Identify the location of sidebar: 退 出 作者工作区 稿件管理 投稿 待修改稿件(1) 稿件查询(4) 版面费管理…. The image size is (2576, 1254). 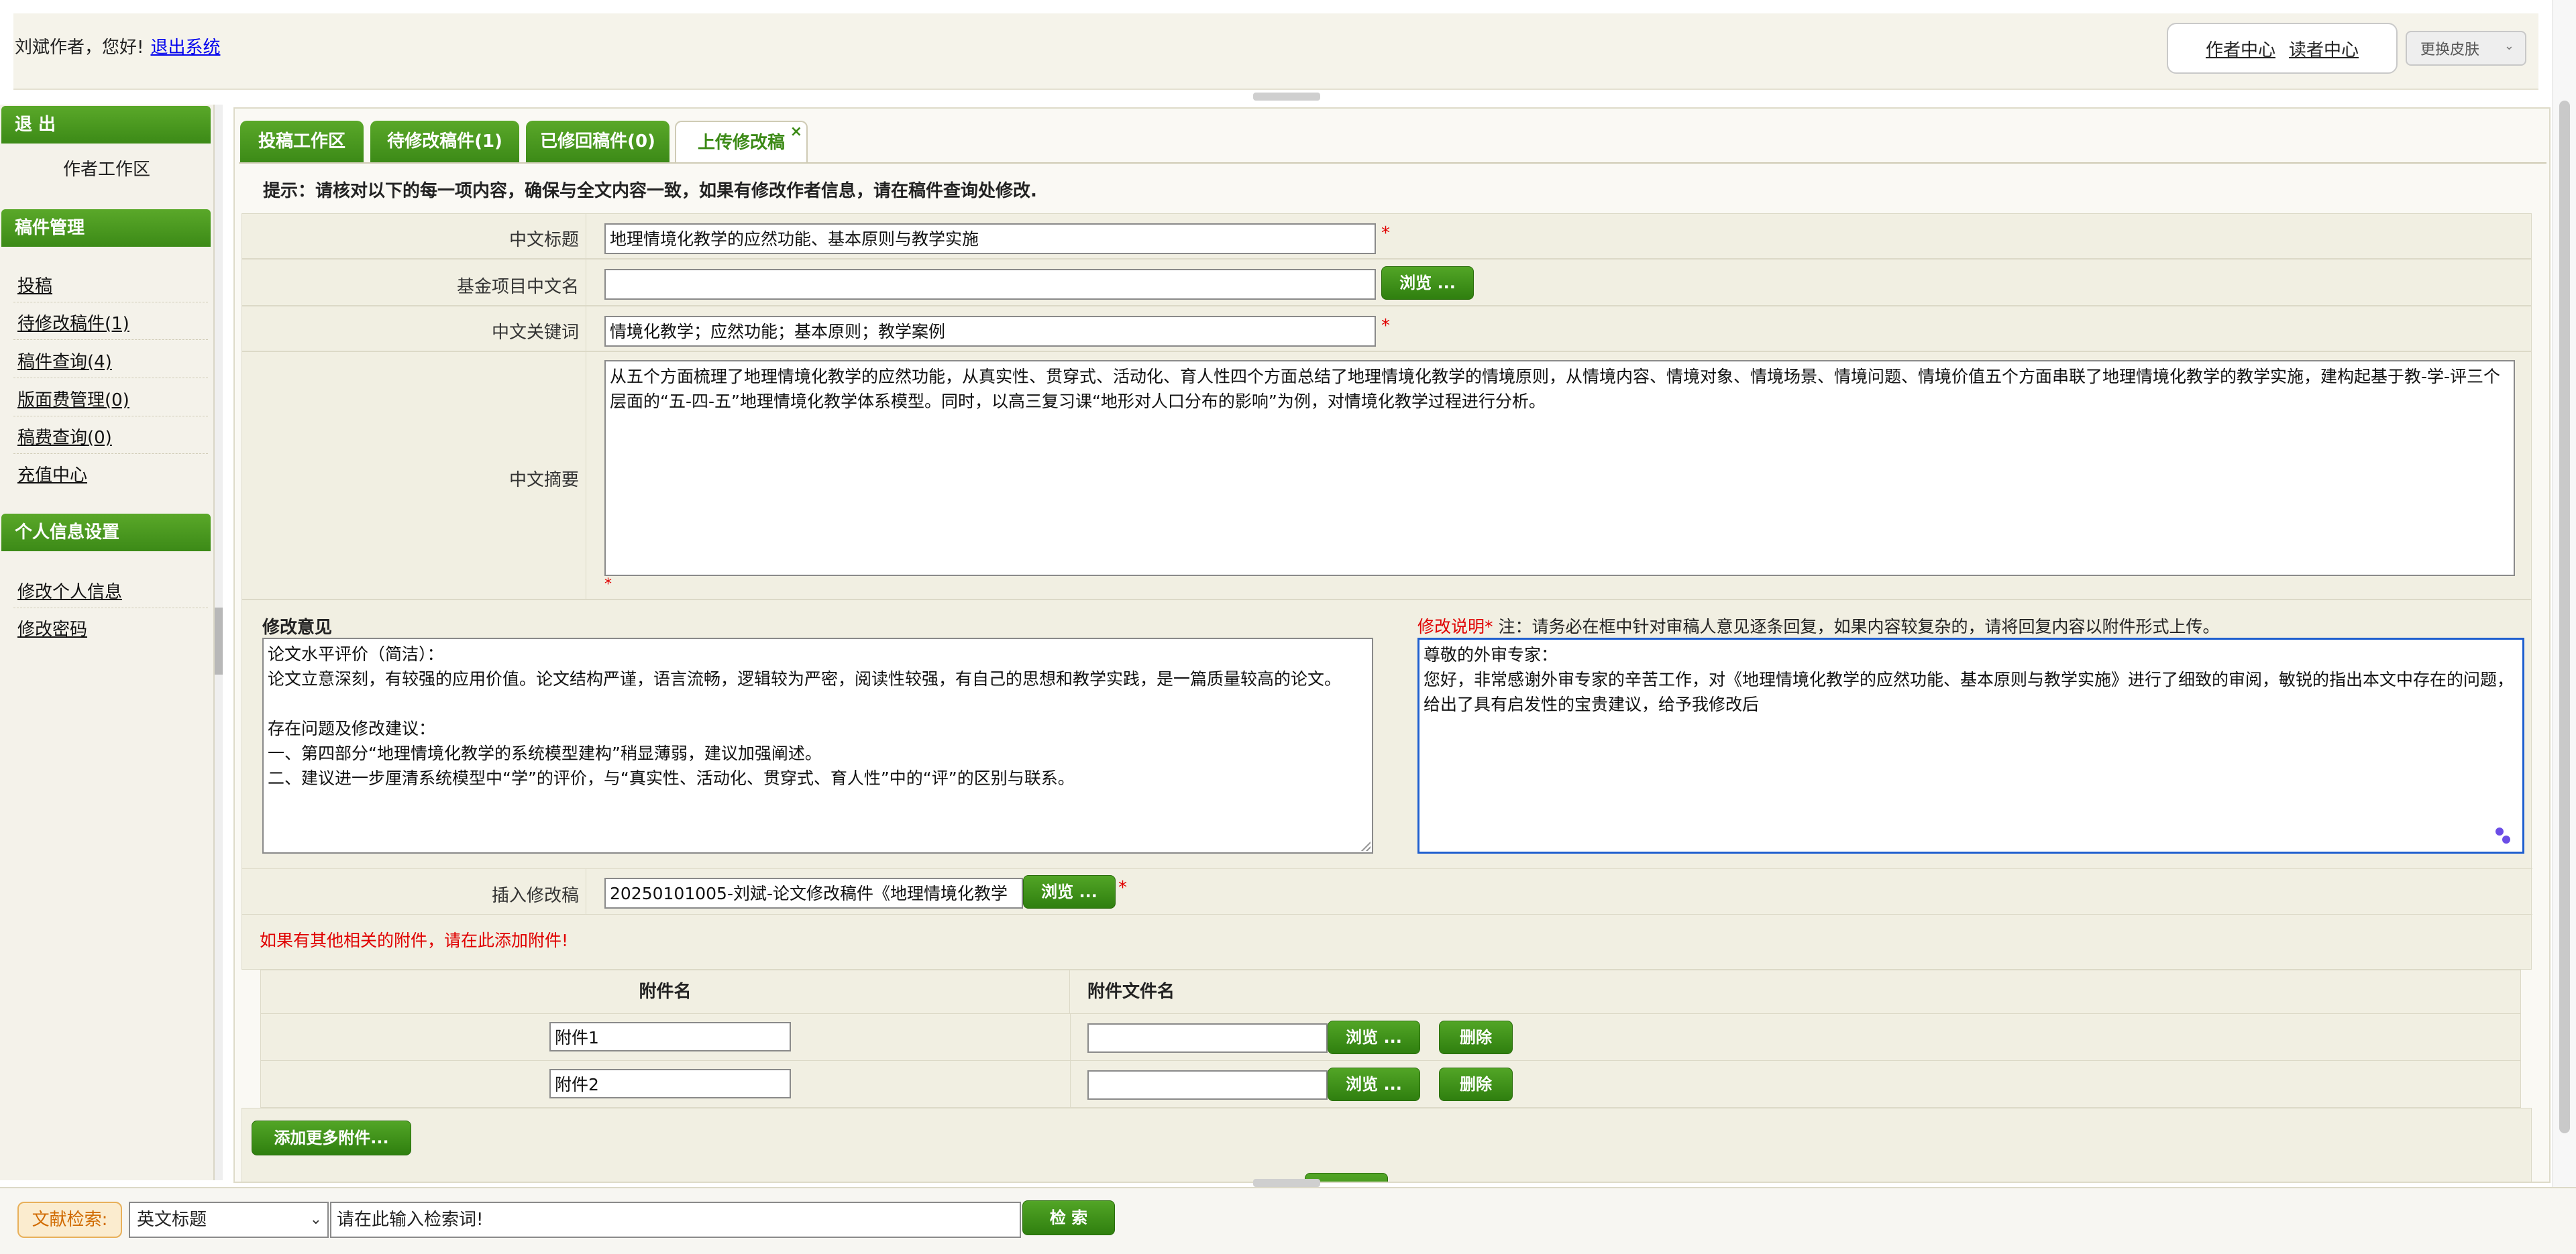
(107, 642).